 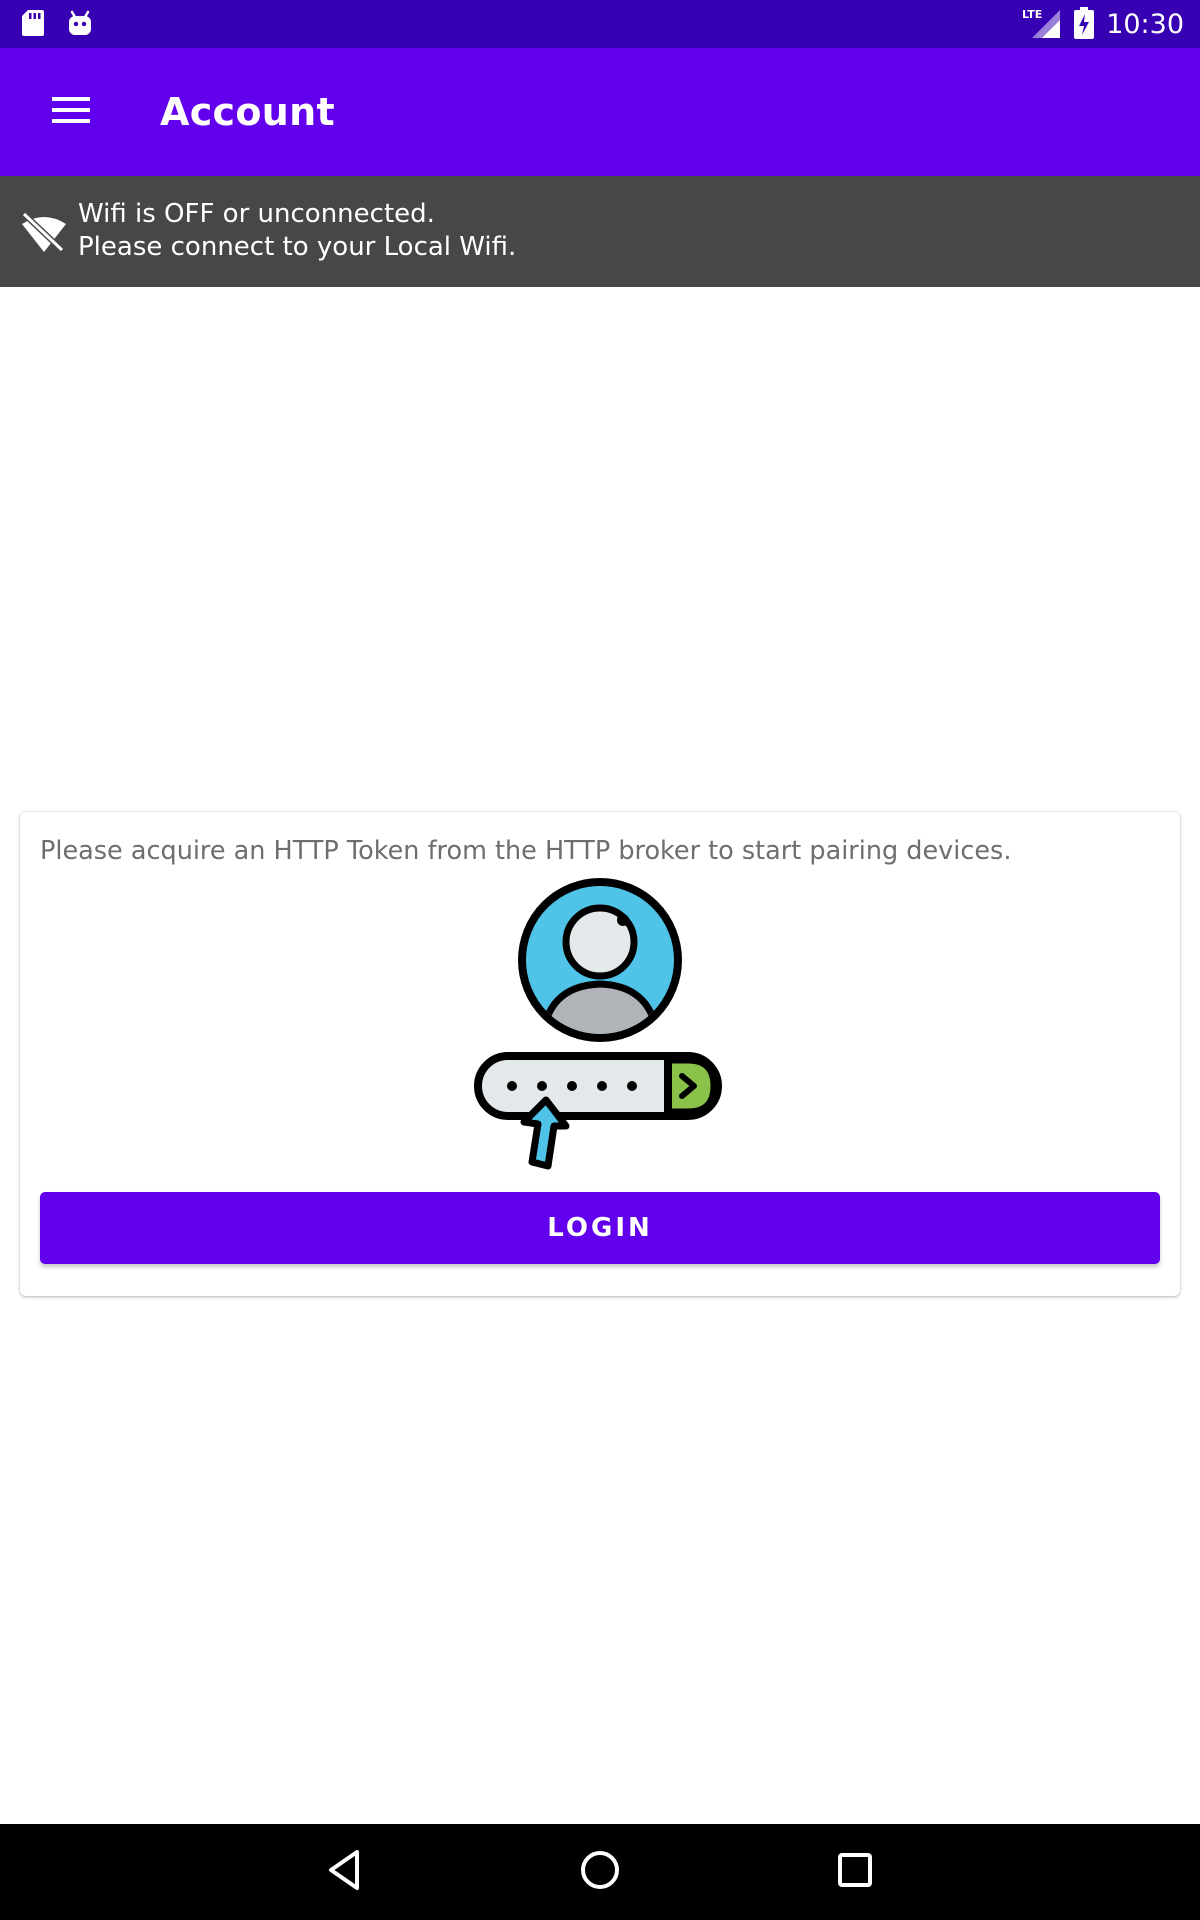 I want to click on navigation-bar, so click(x=600, y=1872).